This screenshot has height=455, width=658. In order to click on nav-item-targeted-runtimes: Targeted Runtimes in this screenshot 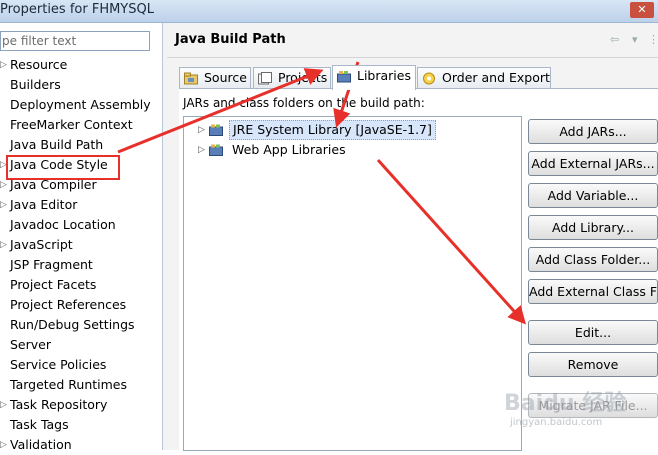, I will do `click(80, 385)`.